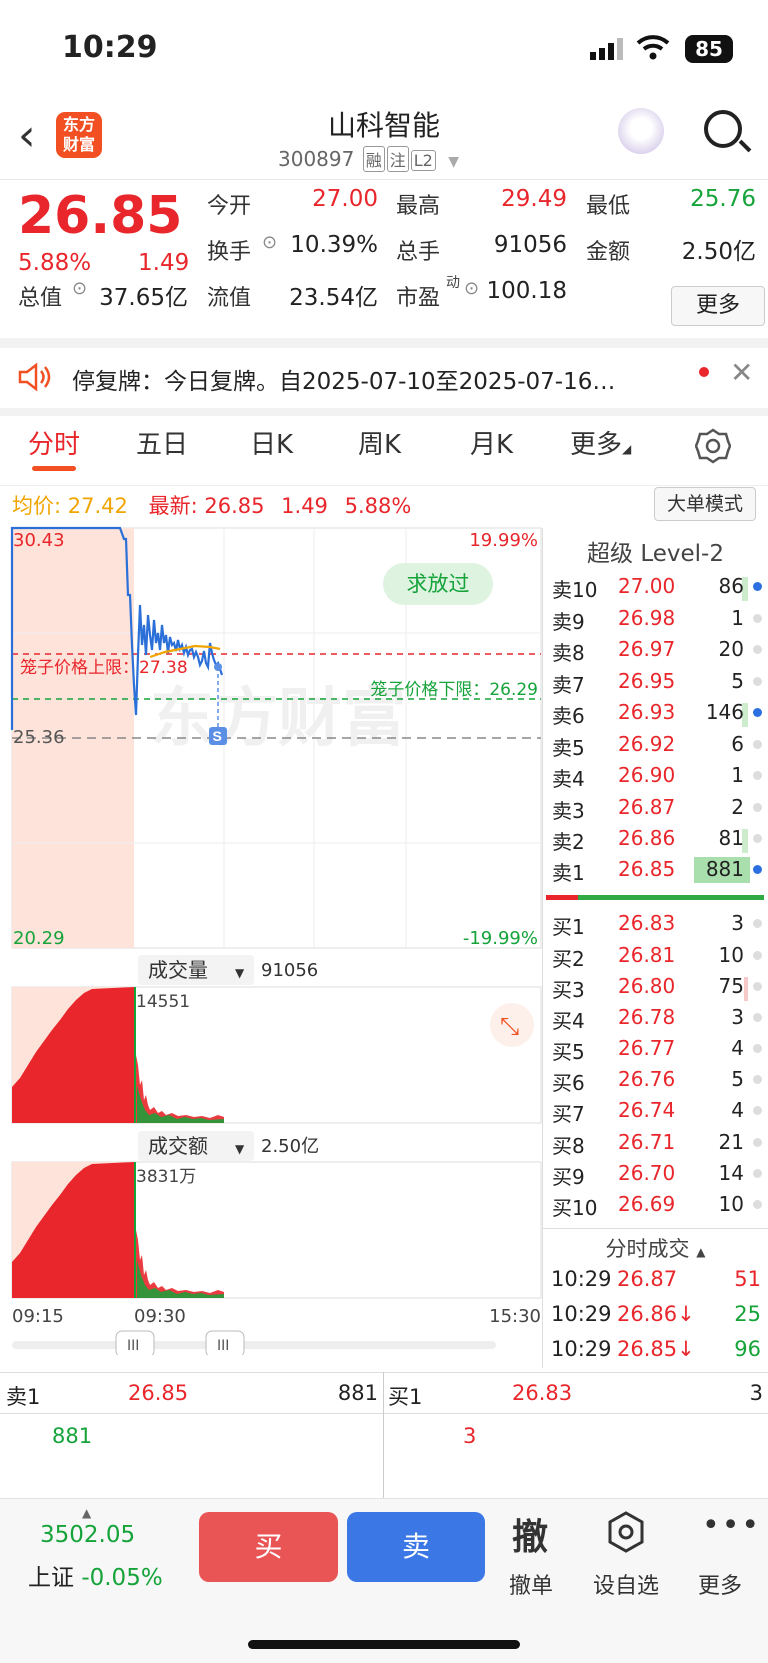 This screenshot has width=768, height=1663. Describe the element at coordinates (627, 449) in the screenshot. I see `caret-icon: ◢` at that location.